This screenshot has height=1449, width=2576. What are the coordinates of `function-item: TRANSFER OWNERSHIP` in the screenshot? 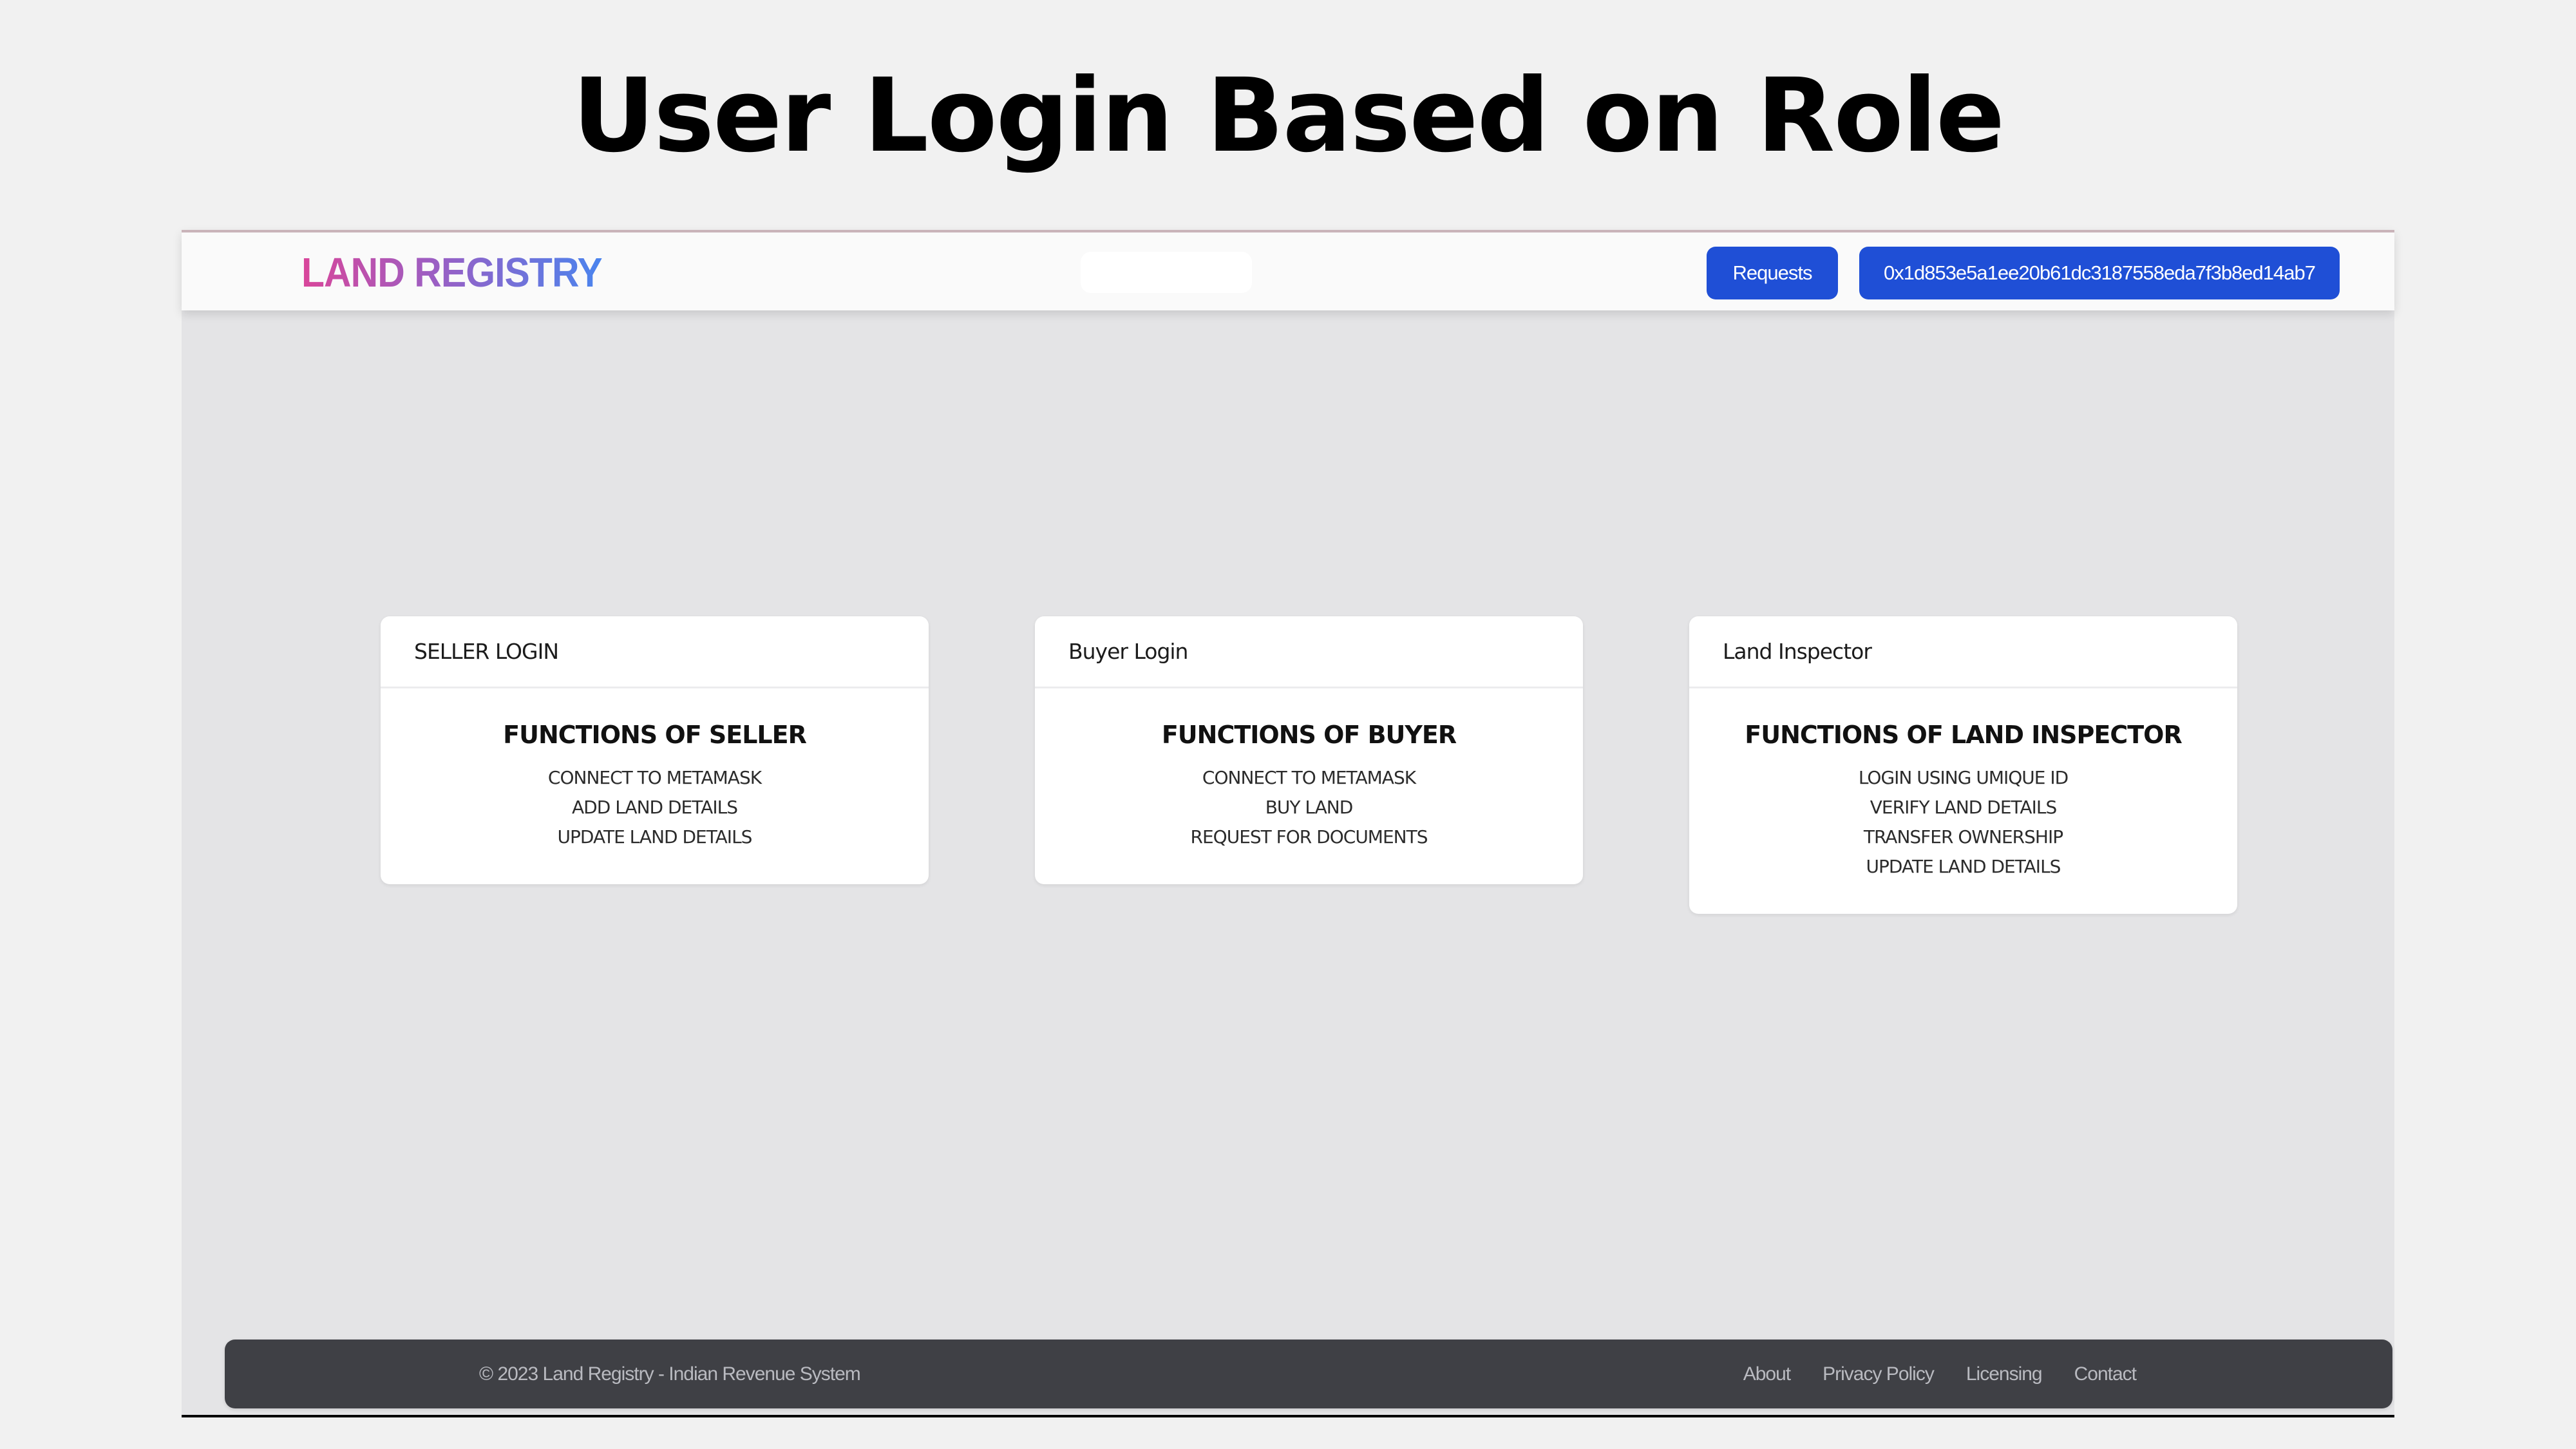 It's located at (1963, 837).